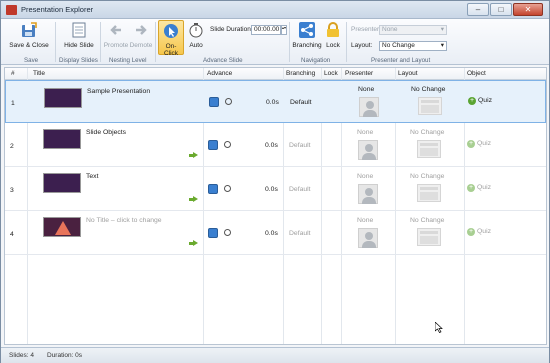 The height and width of the screenshot is (363, 550). What do you see at coordinates (501, 9) in the screenshot?
I see `maximize-button: □` at bounding box center [501, 9].